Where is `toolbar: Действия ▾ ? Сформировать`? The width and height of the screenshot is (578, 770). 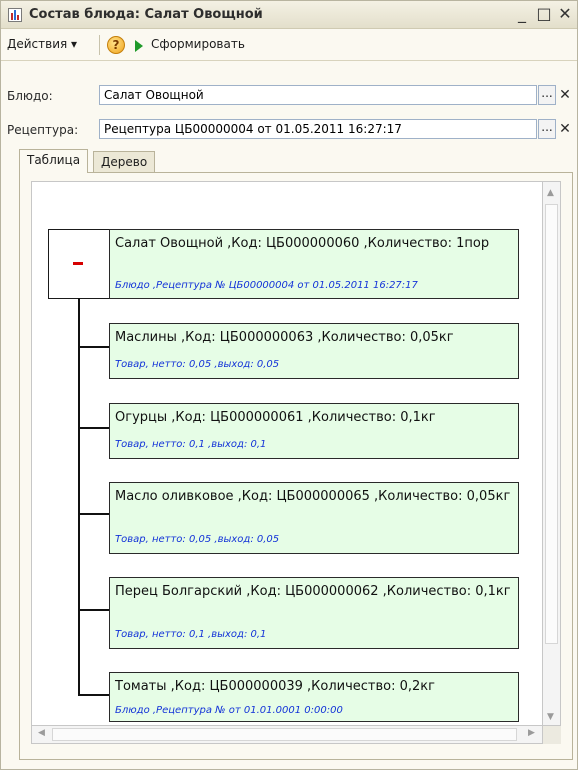
toolbar: Действия ▾ ? Сформировать is located at coordinates (289, 45).